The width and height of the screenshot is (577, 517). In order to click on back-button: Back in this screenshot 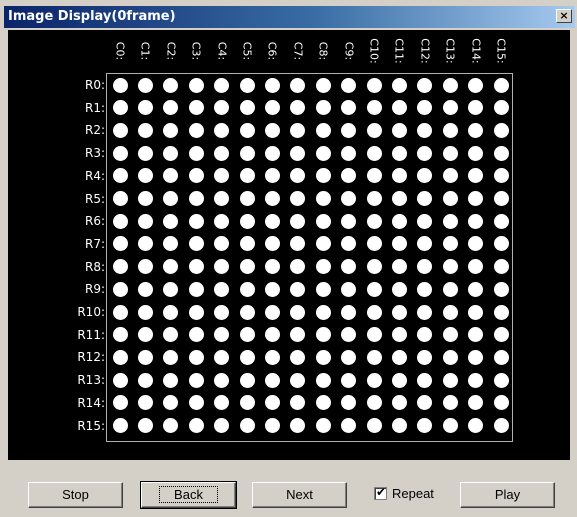, I will do `click(188, 495)`.